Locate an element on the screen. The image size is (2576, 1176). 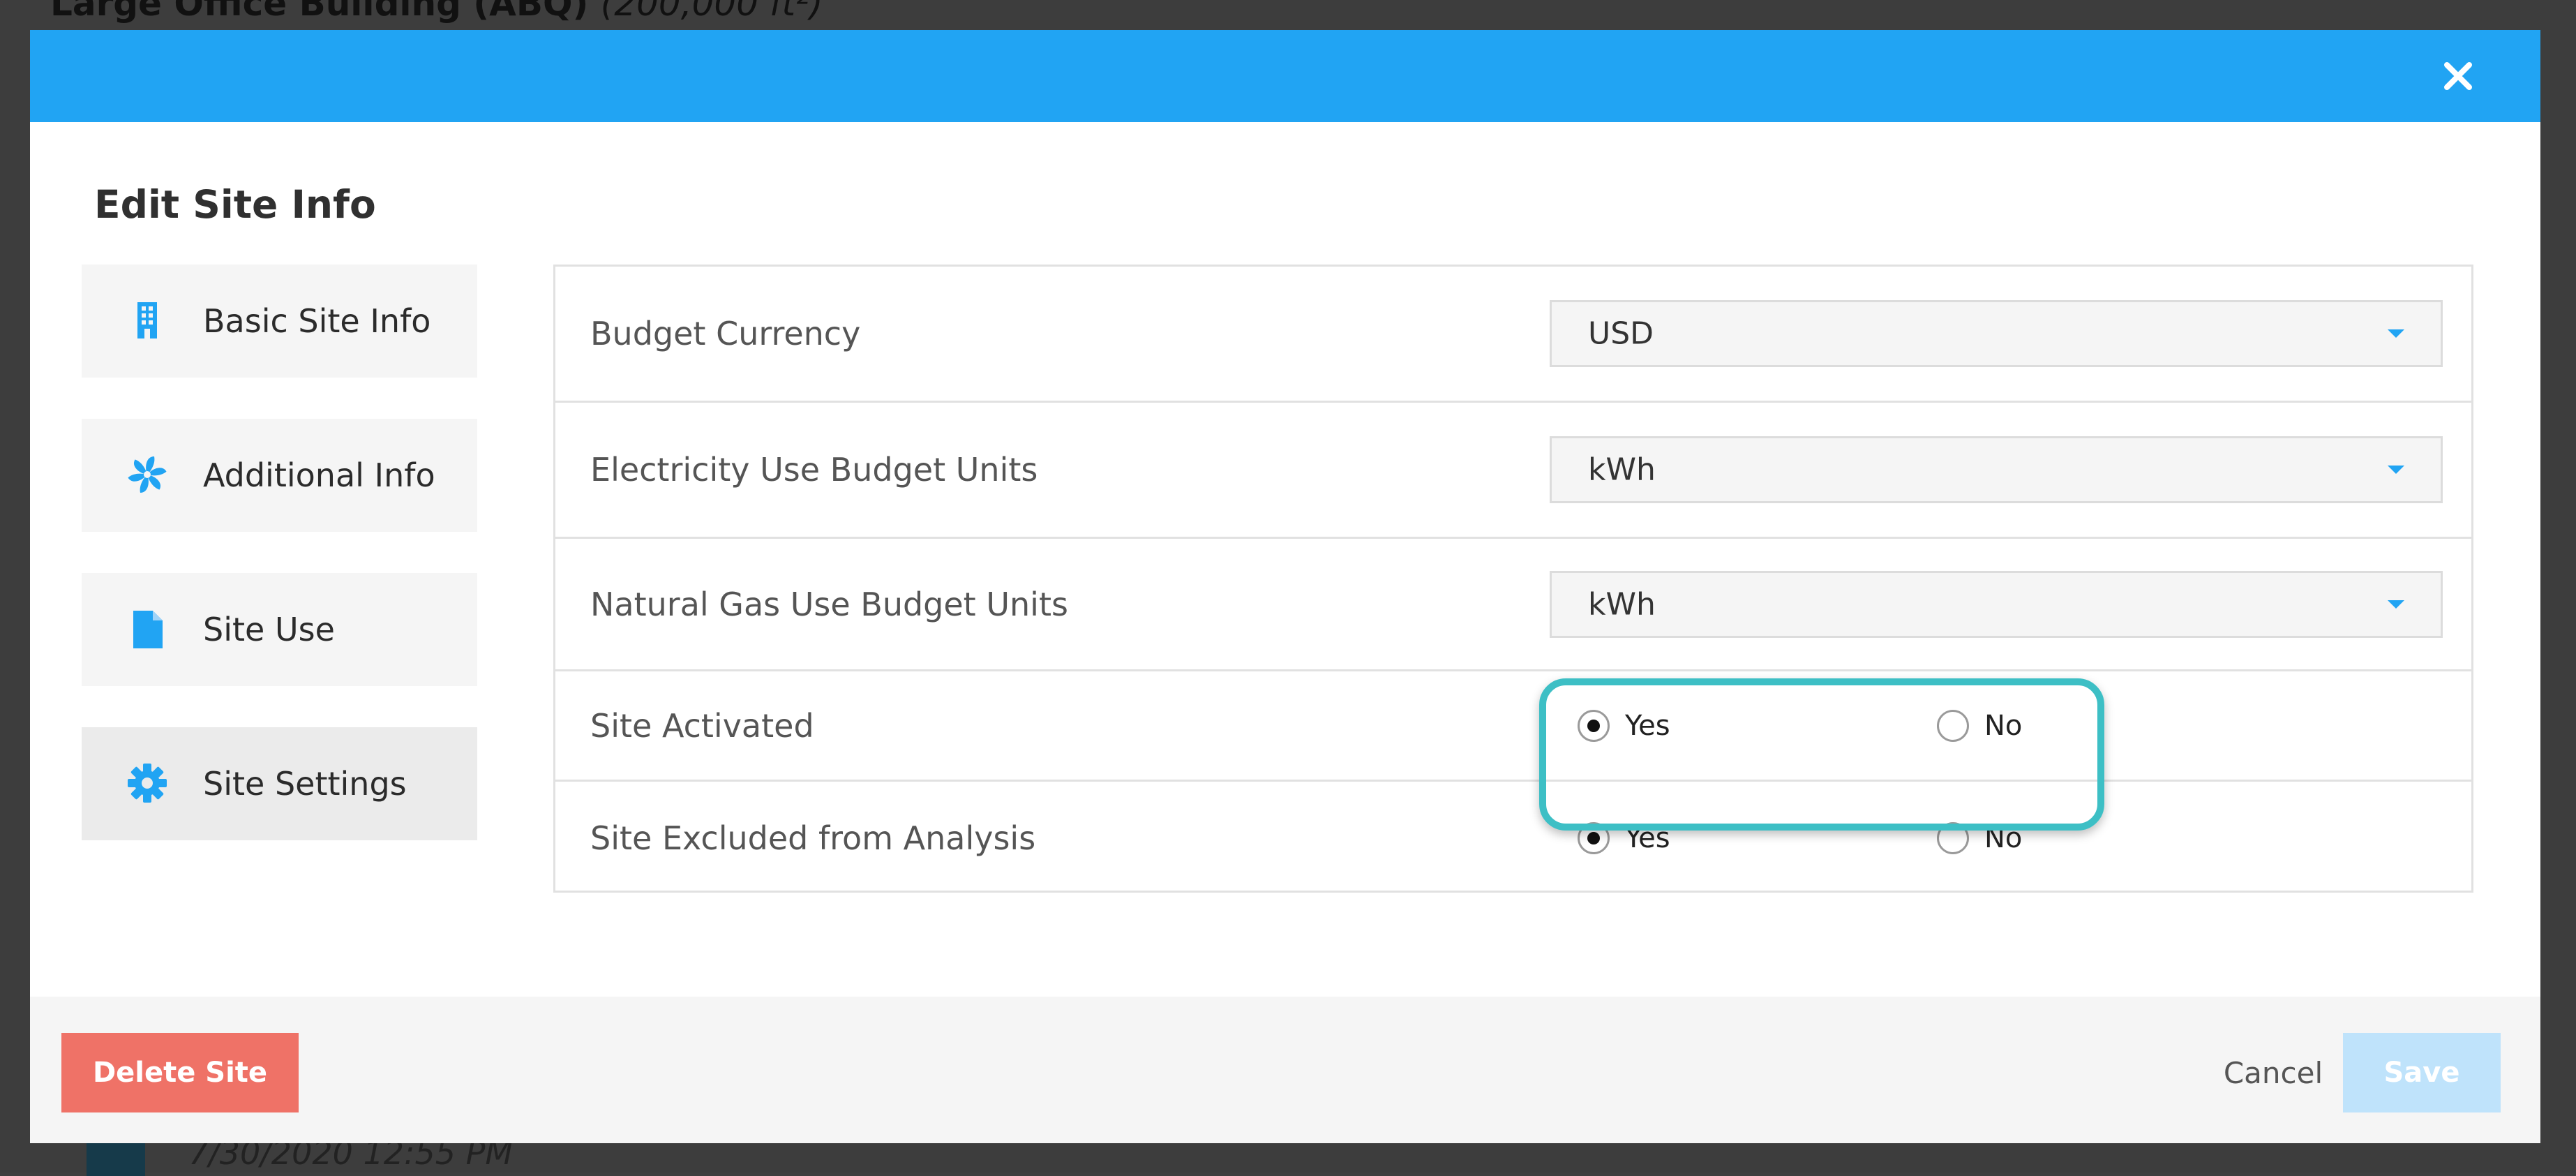
modal-footer: Delete Site Cancel Save is located at coordinates (1285, 1070).